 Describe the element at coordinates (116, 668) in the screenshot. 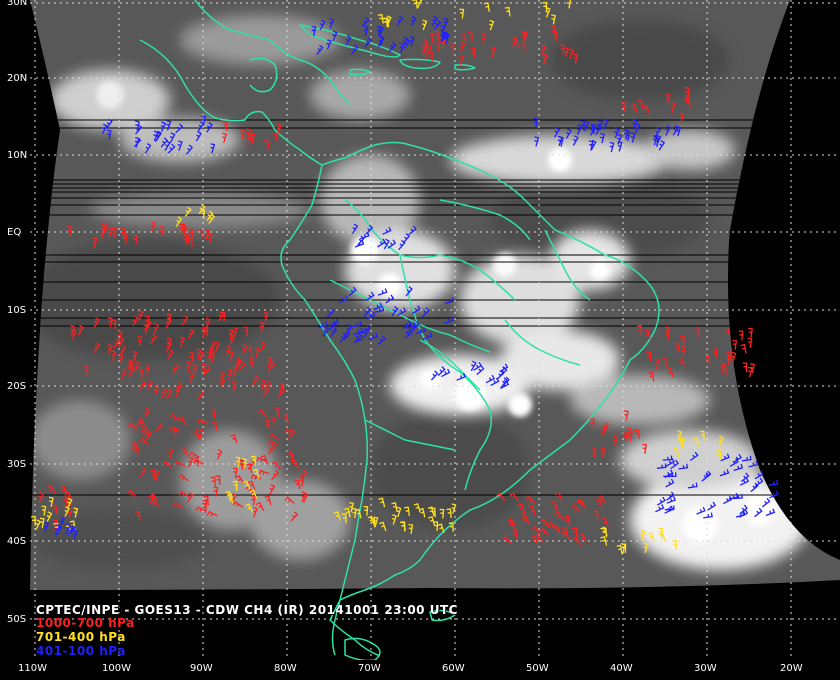

I see `lon-label-100w: 100W` at that location.